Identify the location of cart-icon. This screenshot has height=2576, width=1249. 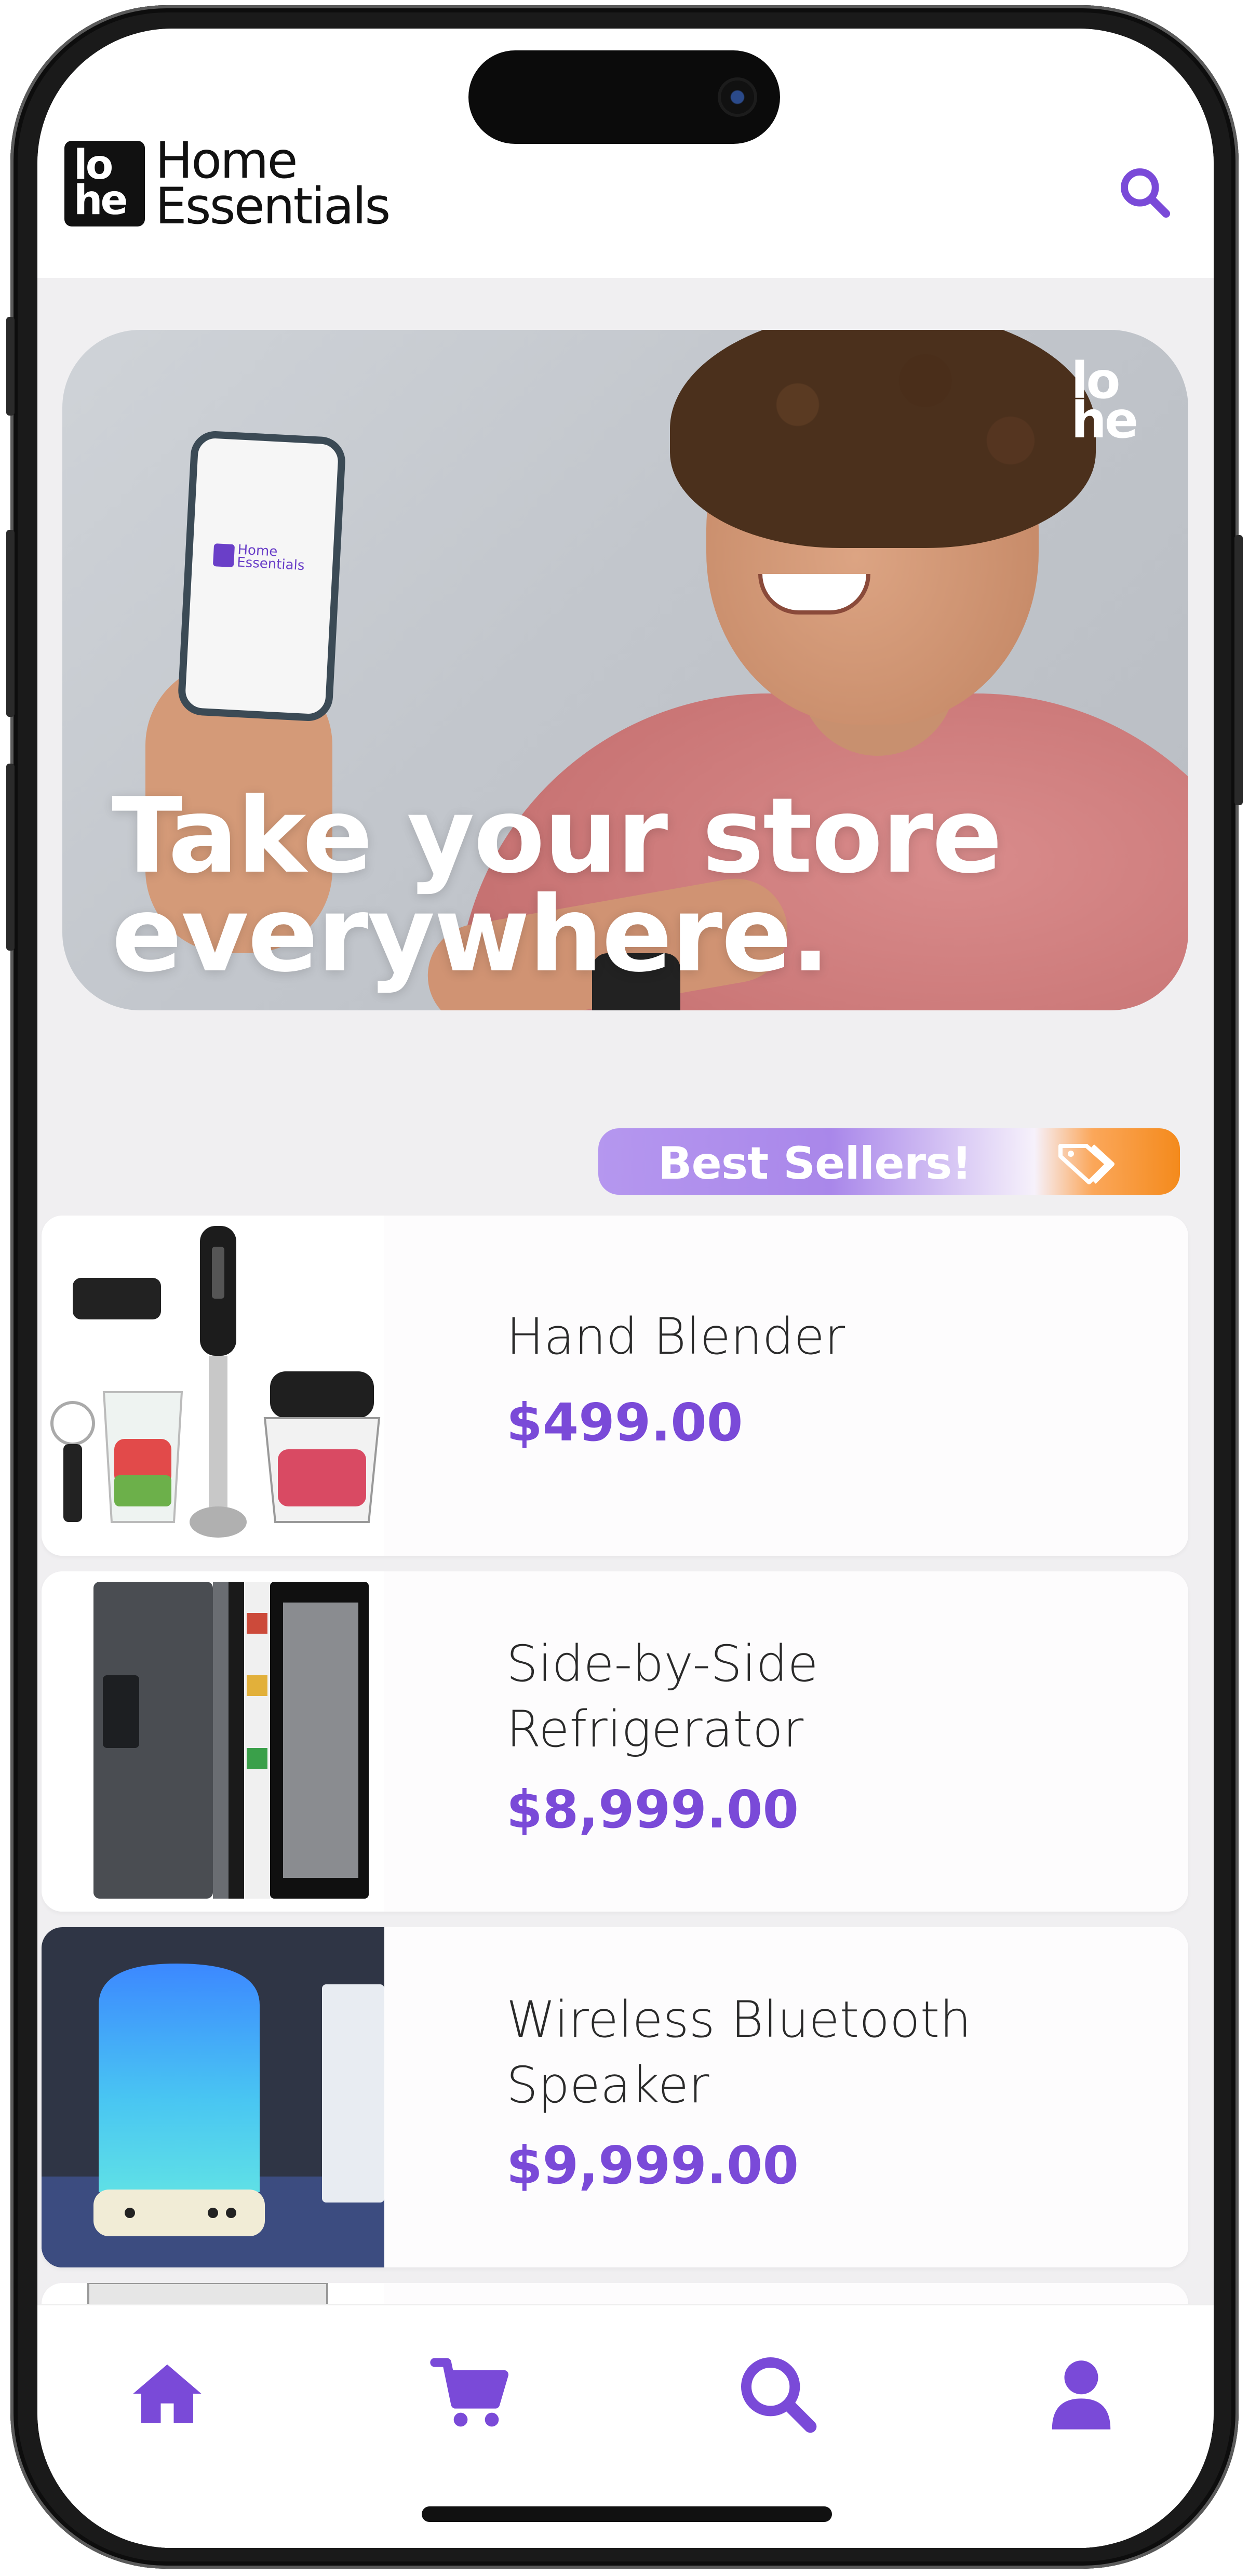
(469, 2392).